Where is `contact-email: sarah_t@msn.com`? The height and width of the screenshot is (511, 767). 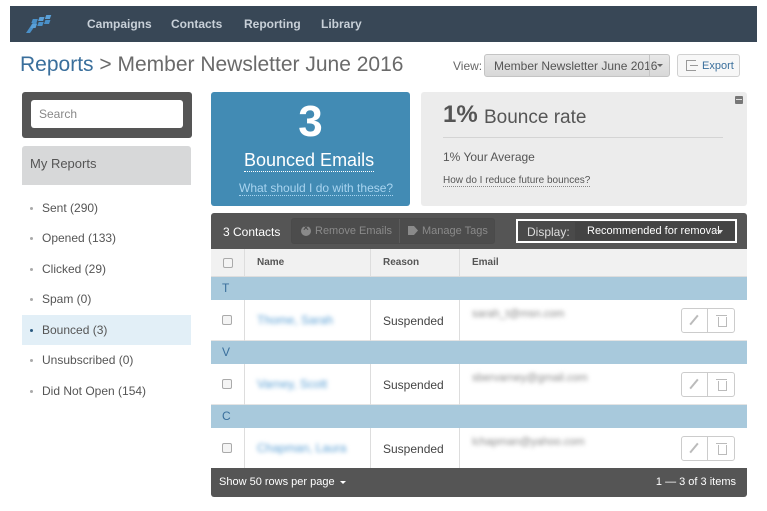 contact-email: sarah_t@msn.com is located at coordinates (518, 314).